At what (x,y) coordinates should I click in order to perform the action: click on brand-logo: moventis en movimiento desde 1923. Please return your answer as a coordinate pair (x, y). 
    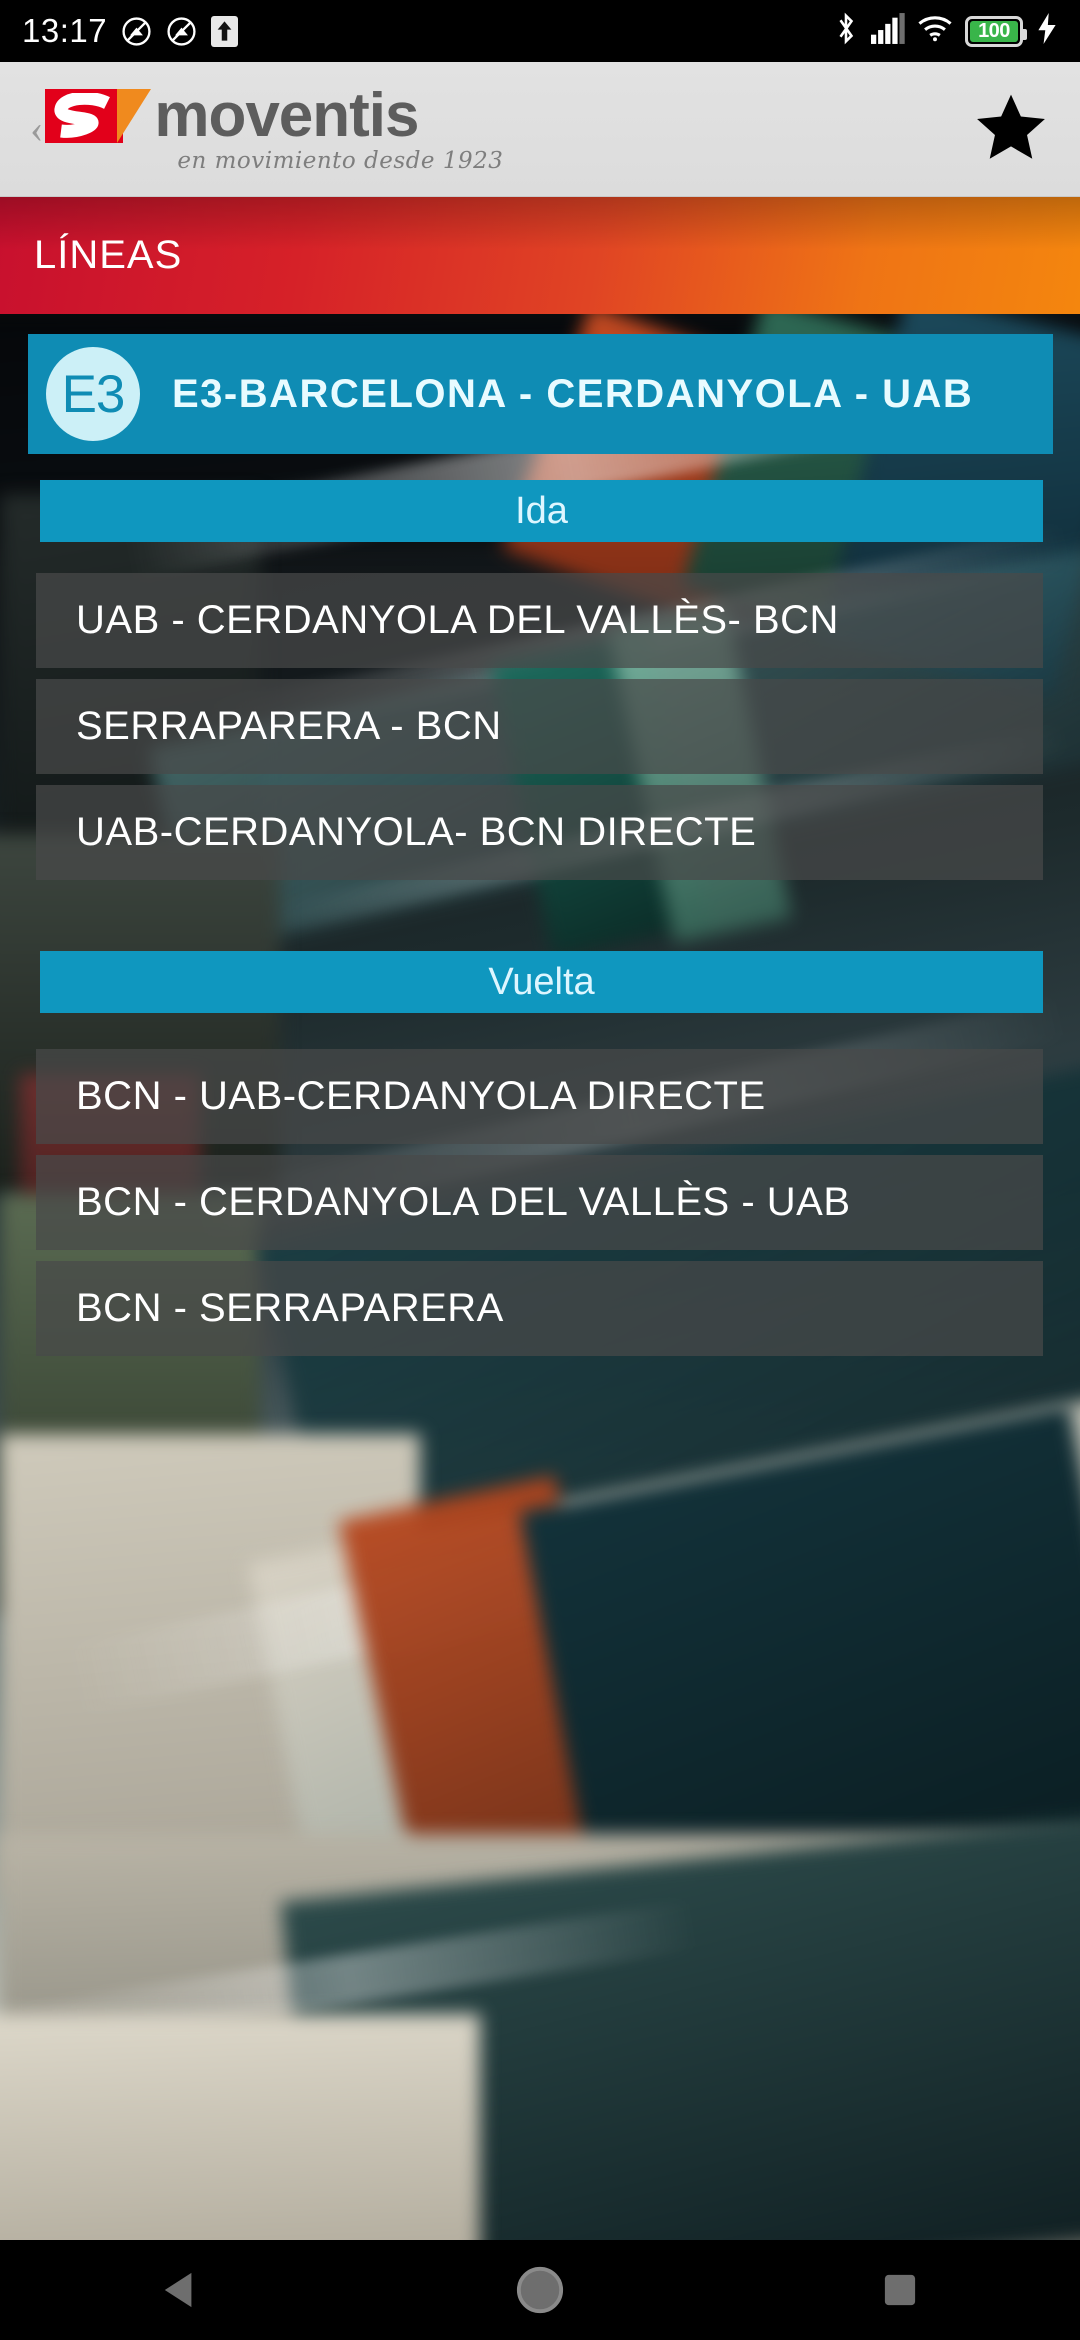
    Looking at the image, I should click on (274, 127).